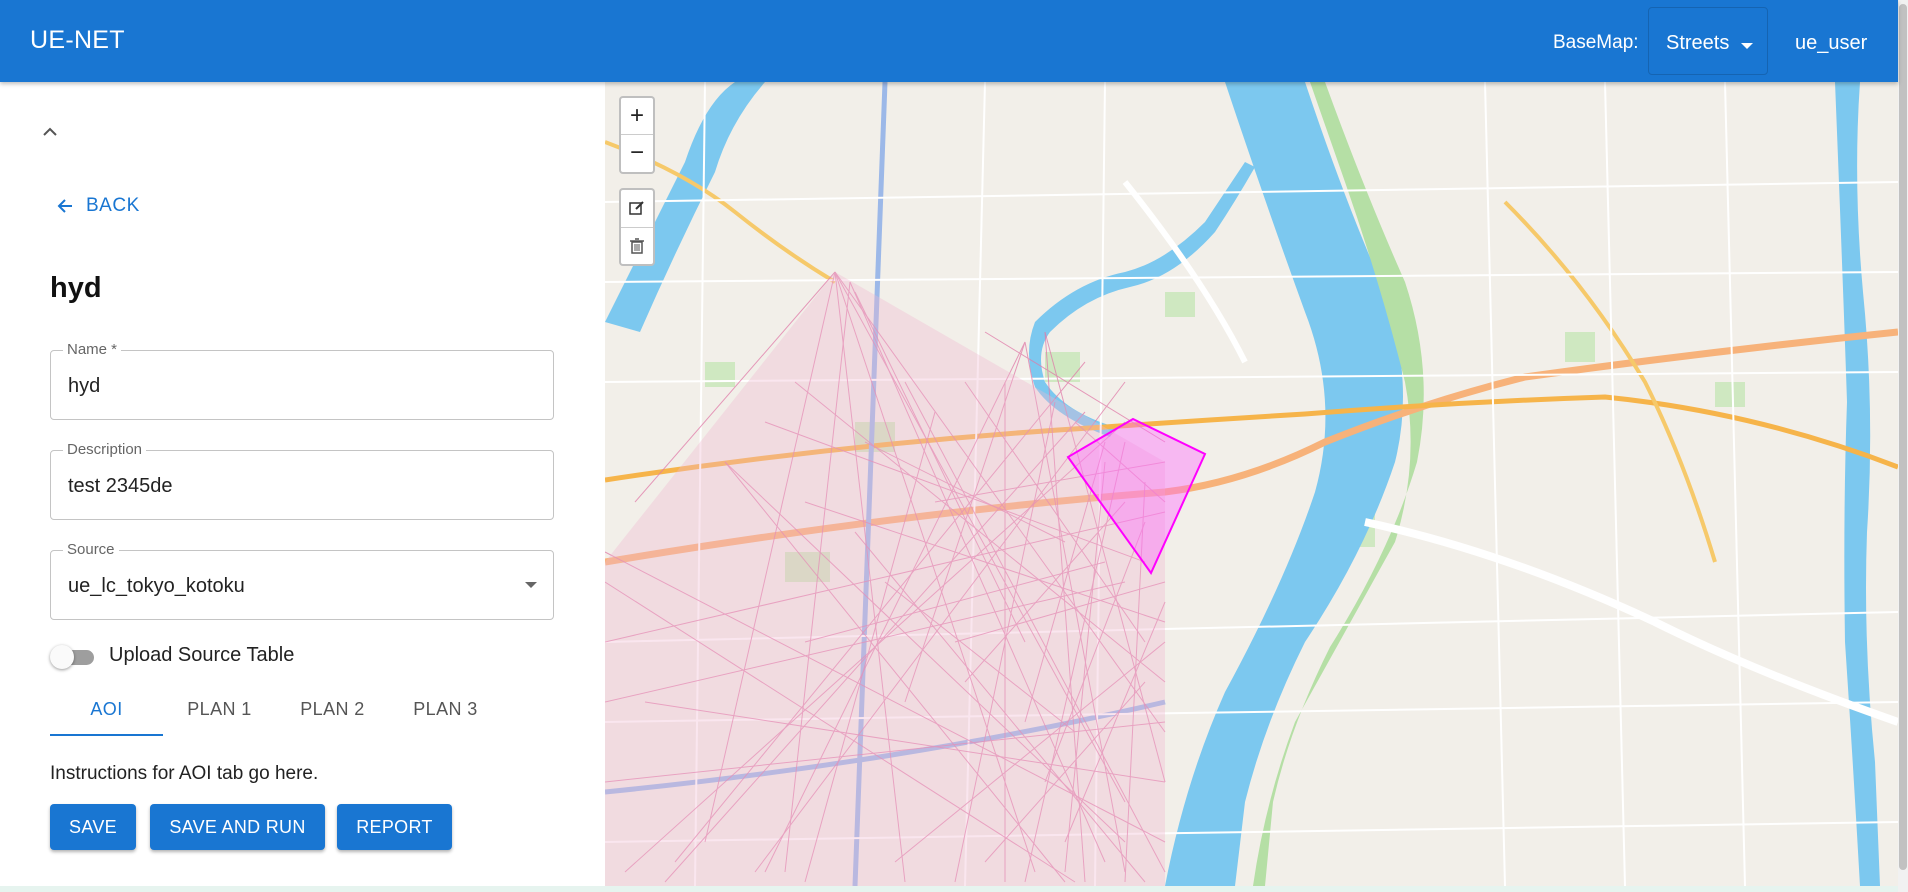  Describe the element at coordinates (106, 709) in the screenshot. I see `tab-aoi: AOI` at that location.